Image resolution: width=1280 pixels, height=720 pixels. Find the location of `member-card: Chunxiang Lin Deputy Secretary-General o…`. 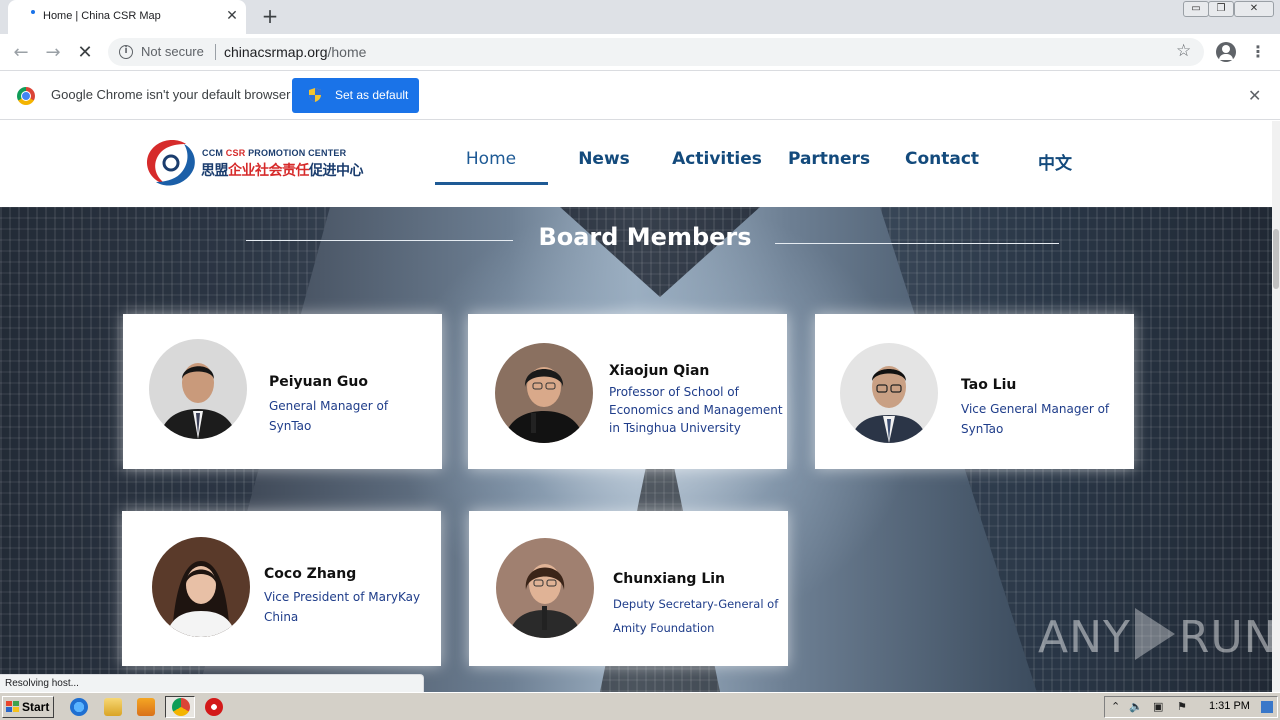

member-card: Chunxiang Lin Deputy Secretary-General o… is located at coordinates (628, 588).